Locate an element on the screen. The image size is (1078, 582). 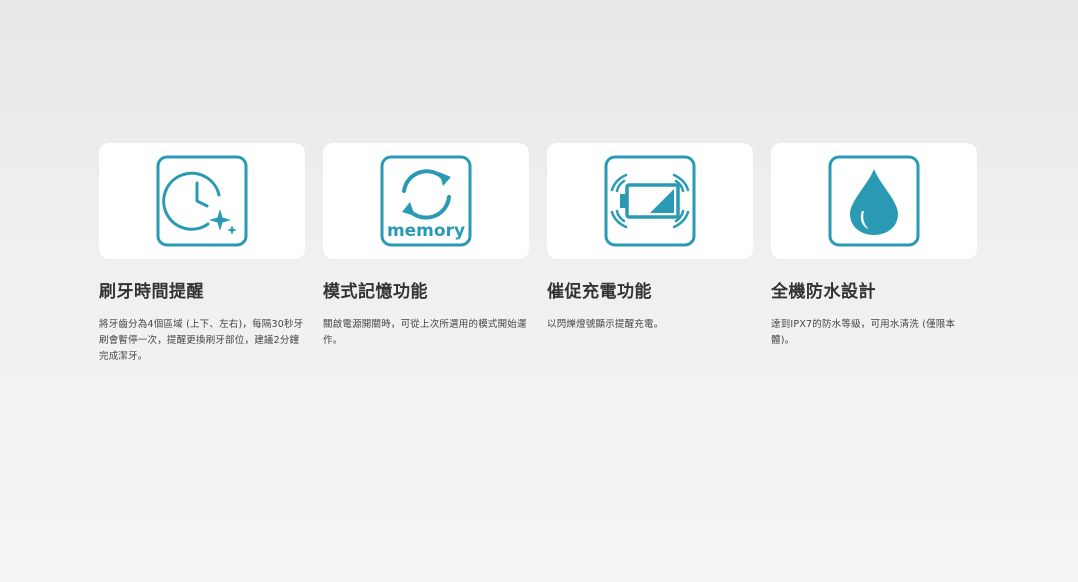
feature-mode-memory: memory 模式記憶功能 關啟電源開關時，可從上次所選用的模式開始運作。 is located at coordinates (426, 254).